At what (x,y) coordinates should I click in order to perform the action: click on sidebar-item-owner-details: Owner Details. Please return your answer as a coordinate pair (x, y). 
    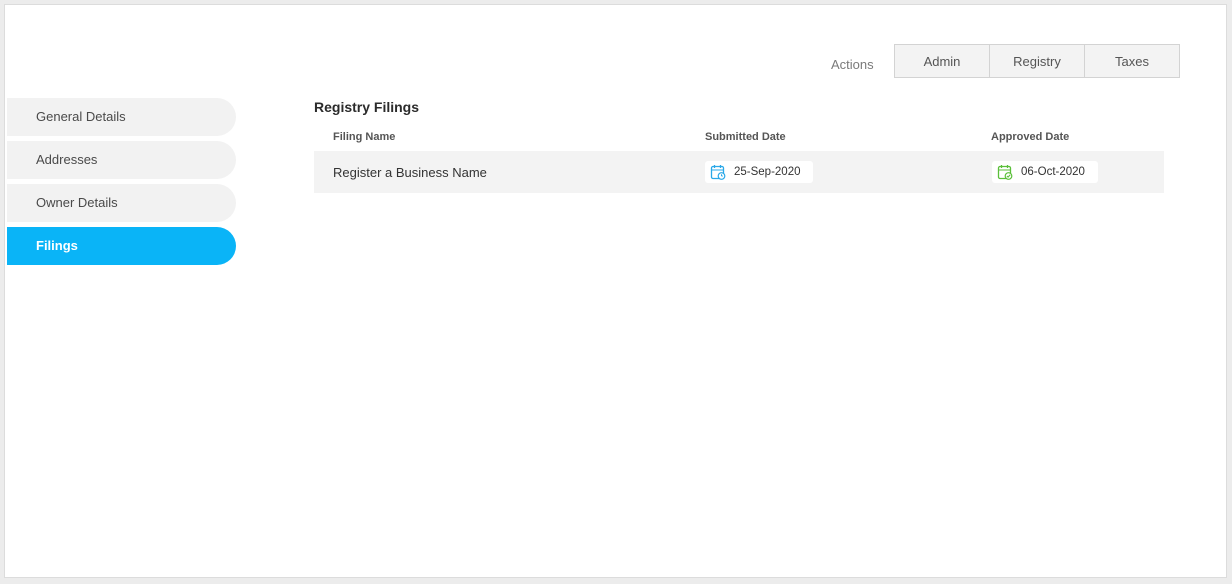
    Looking at the image, I should click on (121, 203).